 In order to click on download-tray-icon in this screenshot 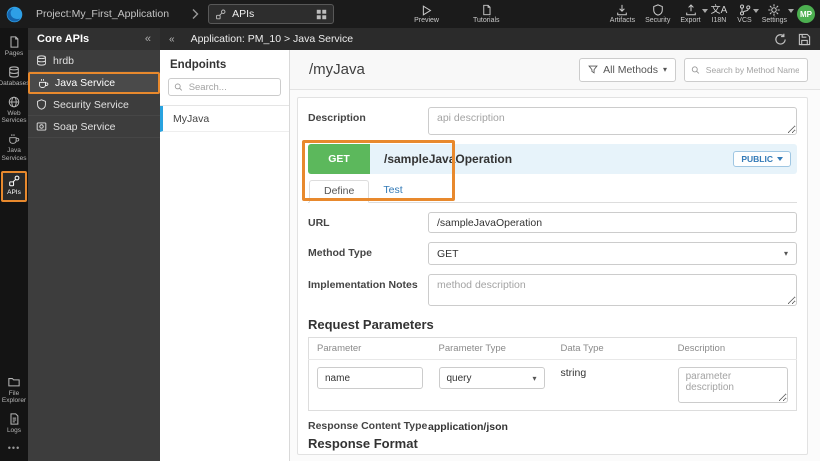, I will do `click(622, 10)`.